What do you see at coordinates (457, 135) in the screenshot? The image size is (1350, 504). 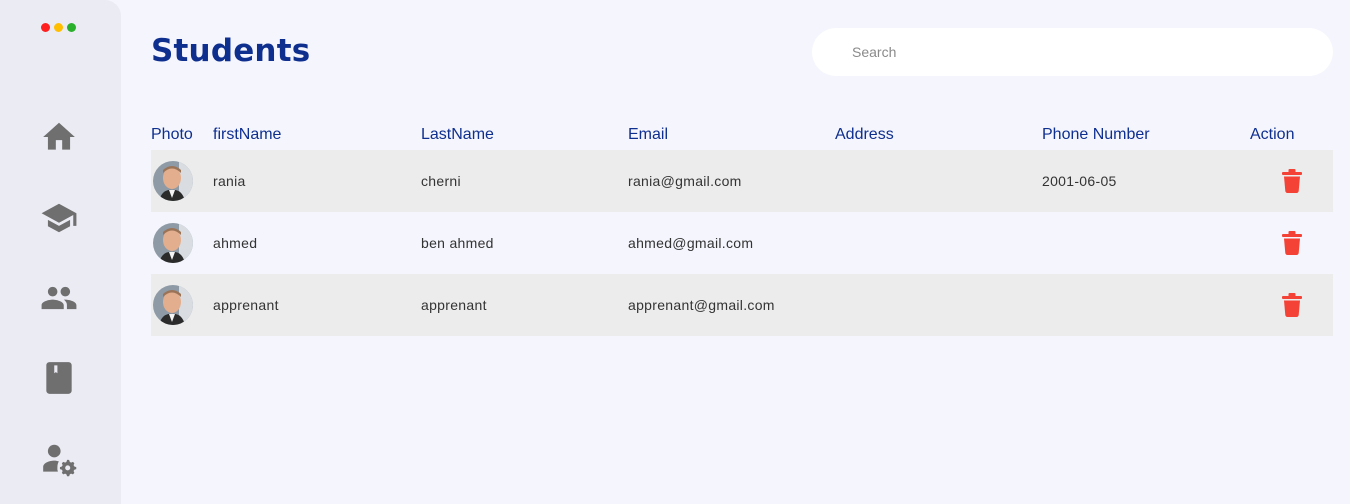 I see `column-header-lastname: LastName` at bounding box center [457, 135].